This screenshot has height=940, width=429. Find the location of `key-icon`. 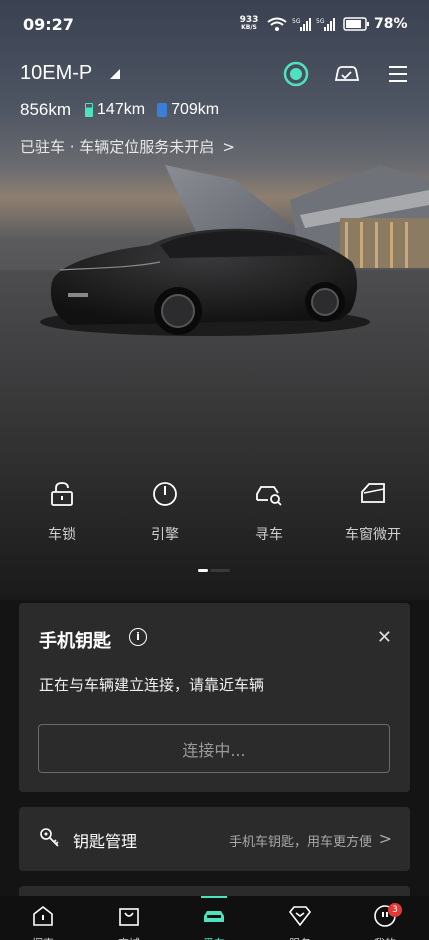

key-icon is located at coordinates (49, 837).